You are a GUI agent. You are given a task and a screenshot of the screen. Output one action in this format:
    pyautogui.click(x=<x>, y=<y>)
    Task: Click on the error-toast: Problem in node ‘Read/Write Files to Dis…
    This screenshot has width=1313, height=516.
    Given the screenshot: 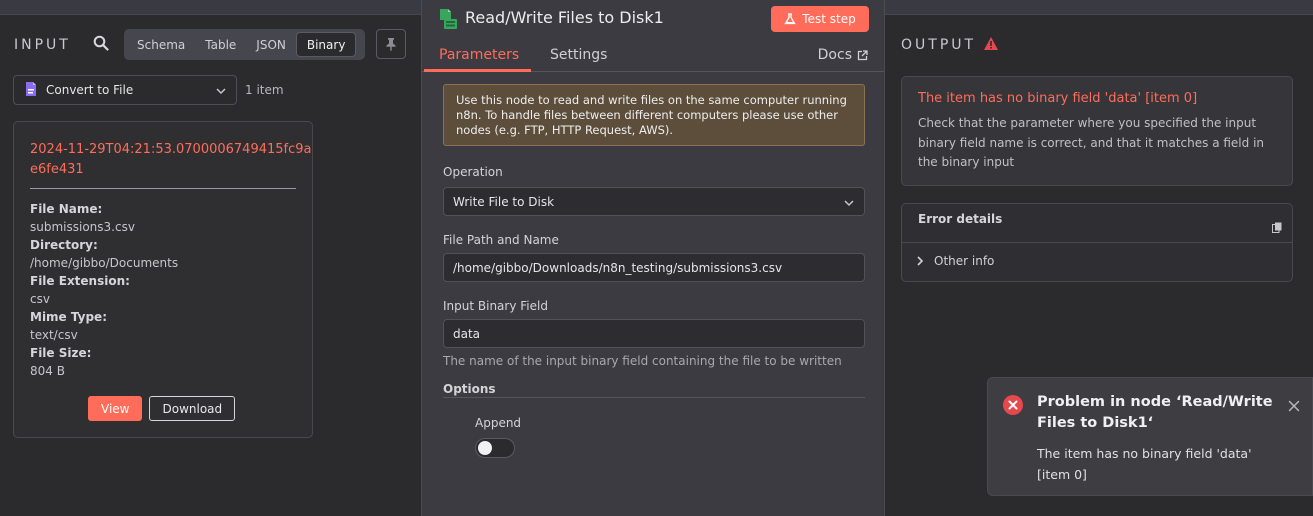 What is the action you would take?
    pyautogui.click(x=1150, y=436)
    